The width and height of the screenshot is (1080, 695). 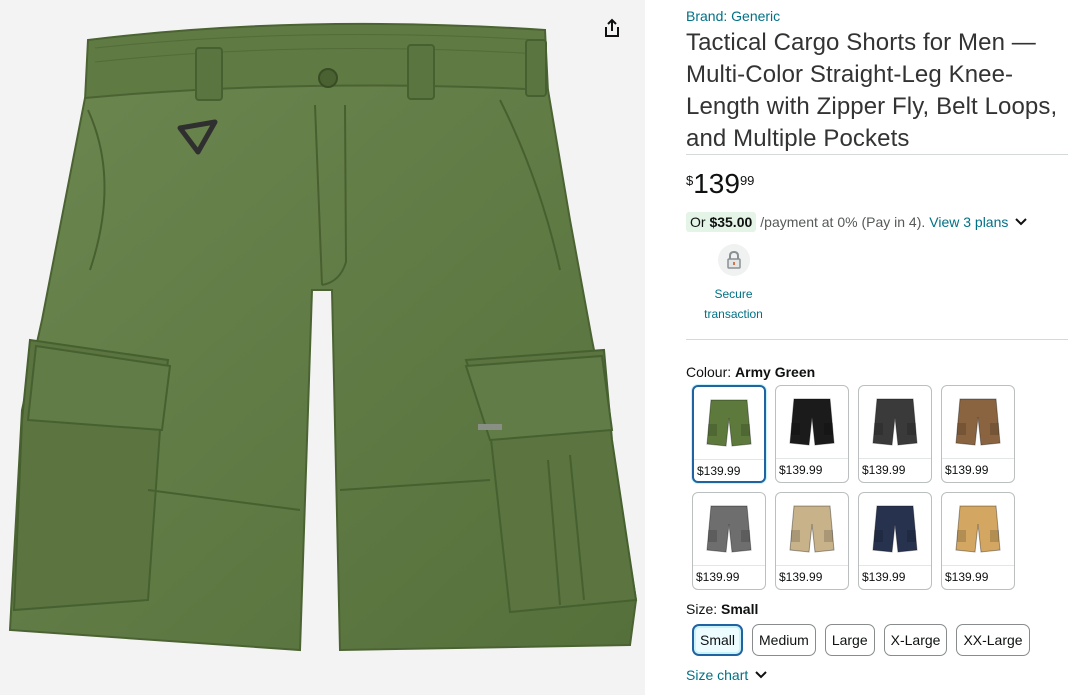 I want to click on view-plans-link: View 3 plans, so click(x=978, y=222).